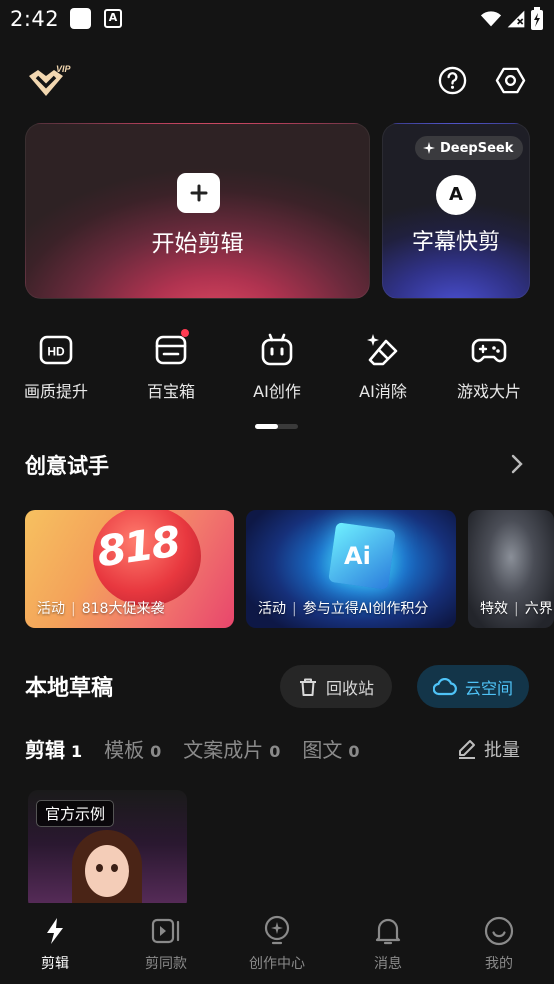  I want to click on deepseek-badge: DeepSeek, so click(469, 148).